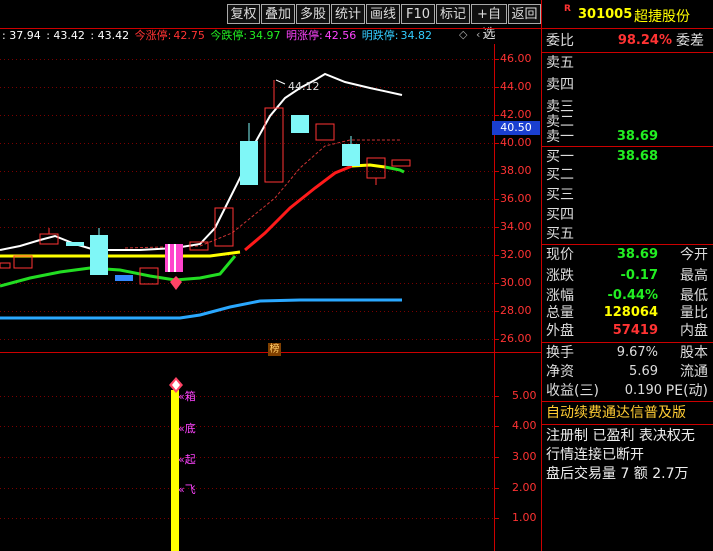 This screenshot has width=713, height=551. What do you see at coordinates (629, 175) in the screenshot?
I see `buy-2-row: 买二` at bounding box center [629, 175].